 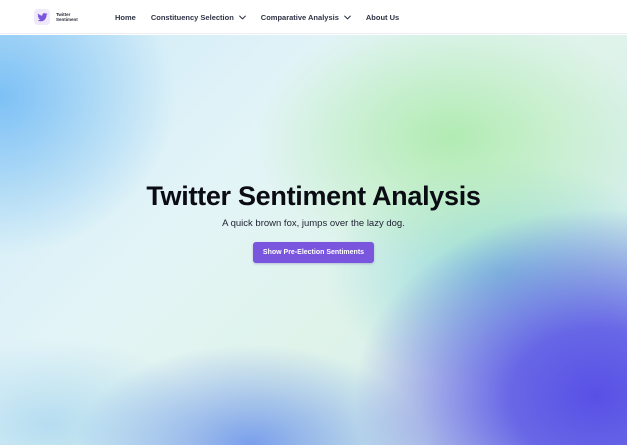 What do you see at coordinates (313, 196) in the screenshot?
I see `hero-title: Twitter Sentiment Analysis` at bounding box center [313, 196].